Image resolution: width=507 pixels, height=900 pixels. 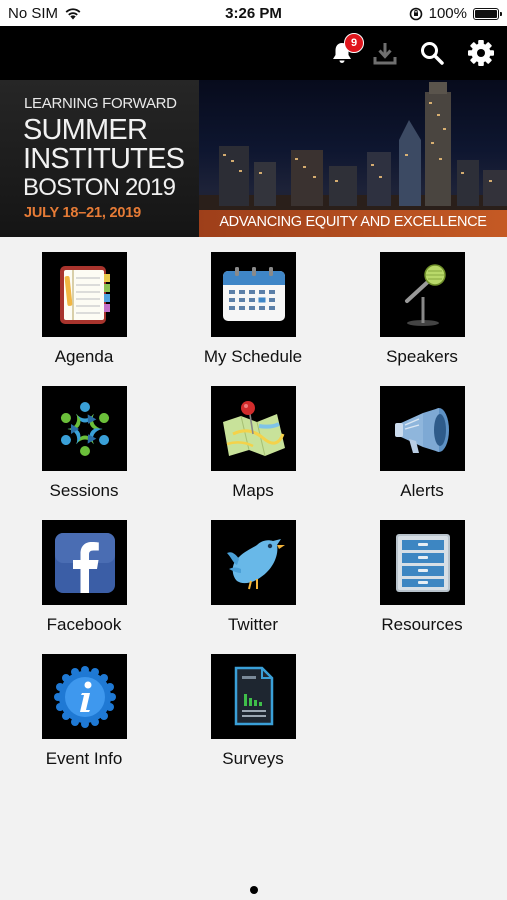 What do you see at coordinates (354, 43) in the screenshot?
I see `notification-badge: 9` at bounding box center [354, 43].